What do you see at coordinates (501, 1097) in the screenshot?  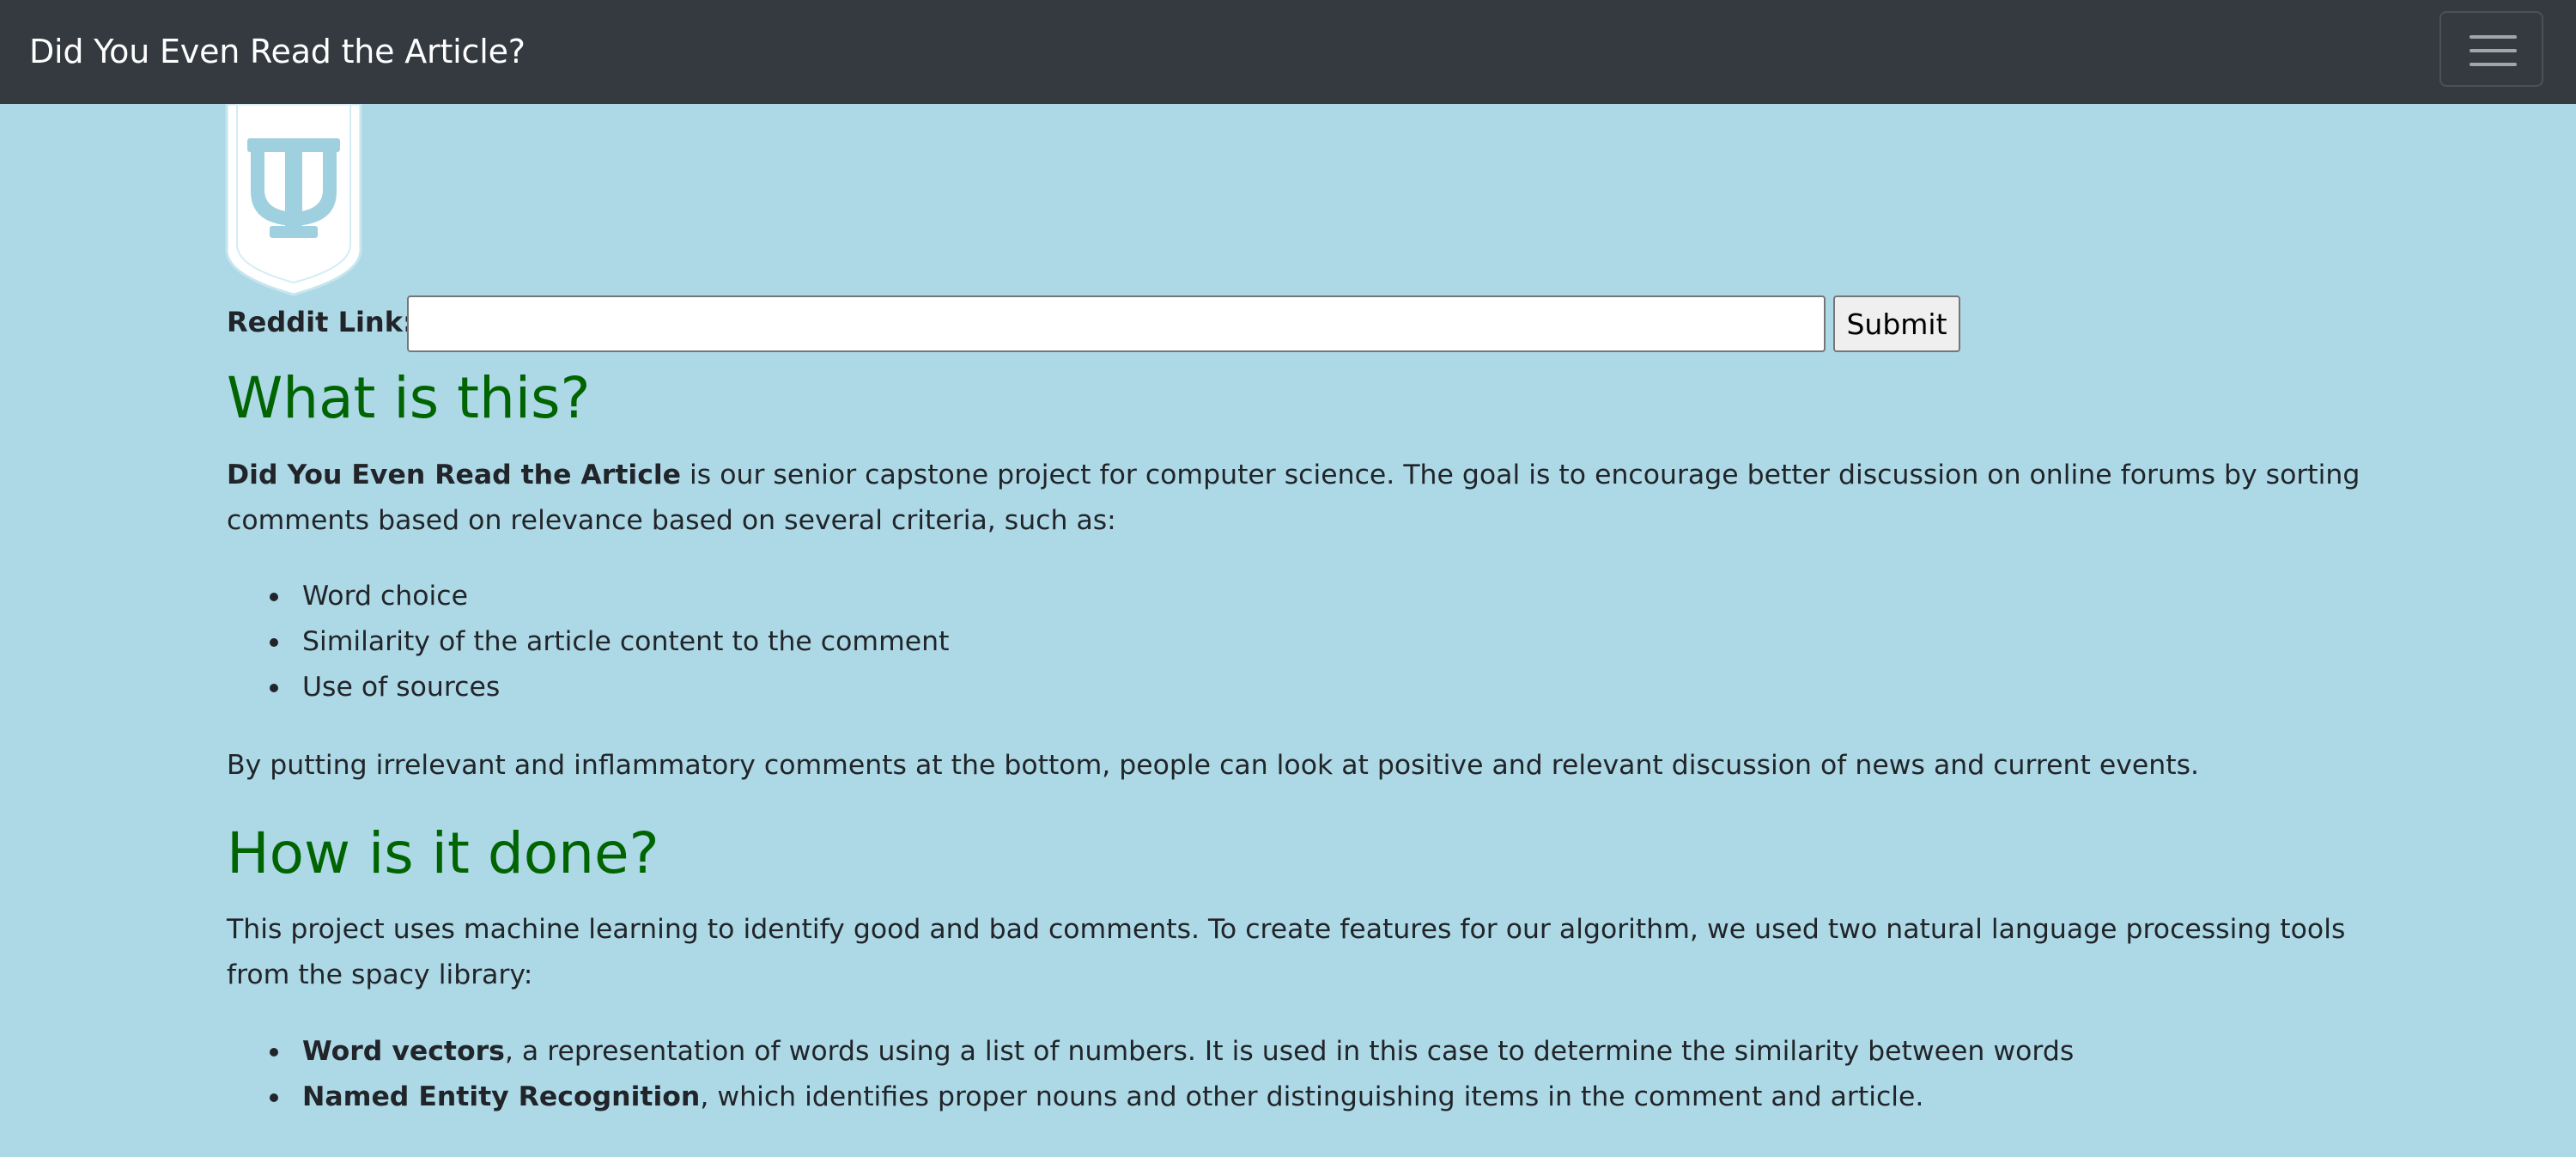 I see `tool-name: Named Entity Recognition` at bounding box center [501, 1097].